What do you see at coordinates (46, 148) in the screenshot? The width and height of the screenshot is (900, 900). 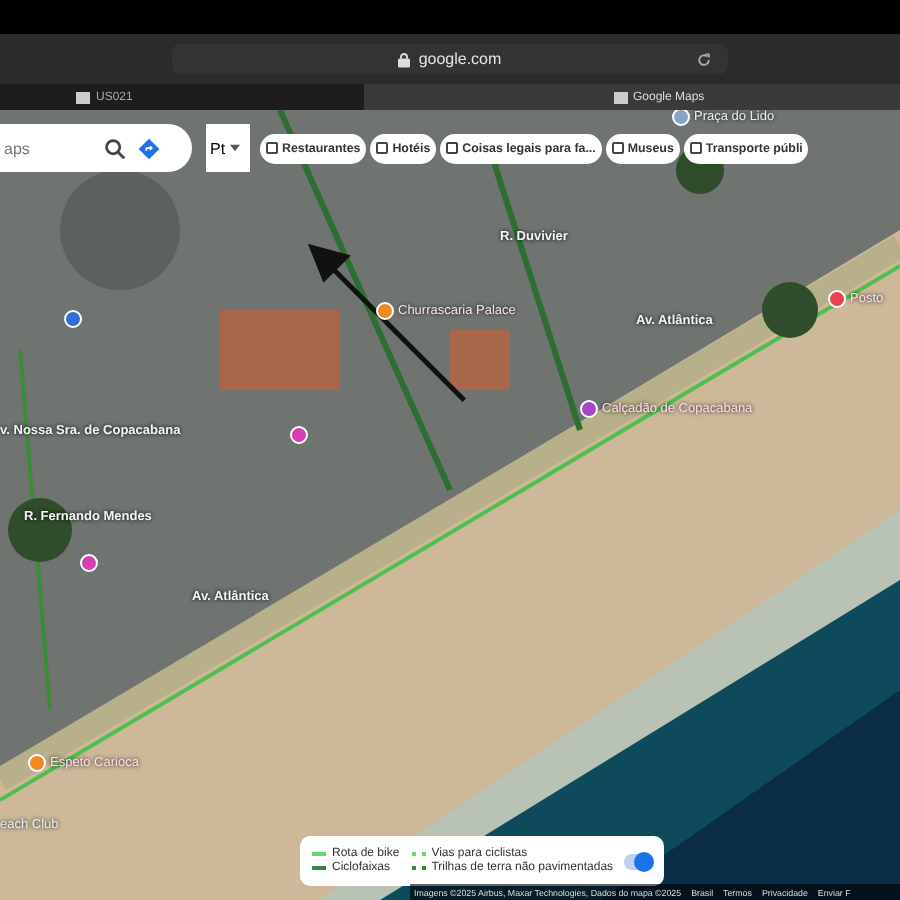 I see `search-field: aps` at bounding box center [46, 148].